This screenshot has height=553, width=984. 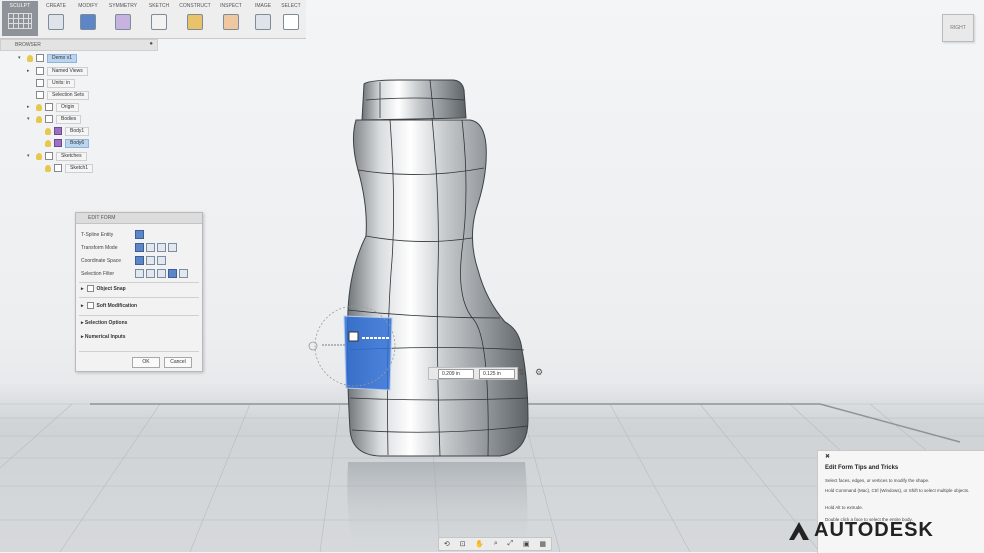 I want to click on workspace-switcher: SCULPT, so click(x=20, y=18).